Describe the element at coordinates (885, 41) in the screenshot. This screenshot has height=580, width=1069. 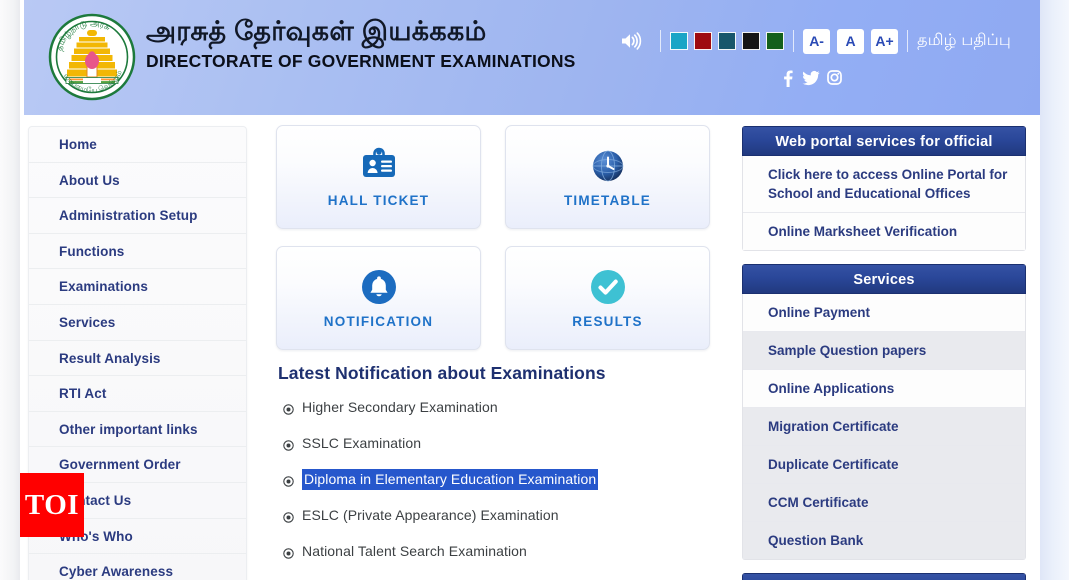
I see `font-increase-button: A+` at that location.